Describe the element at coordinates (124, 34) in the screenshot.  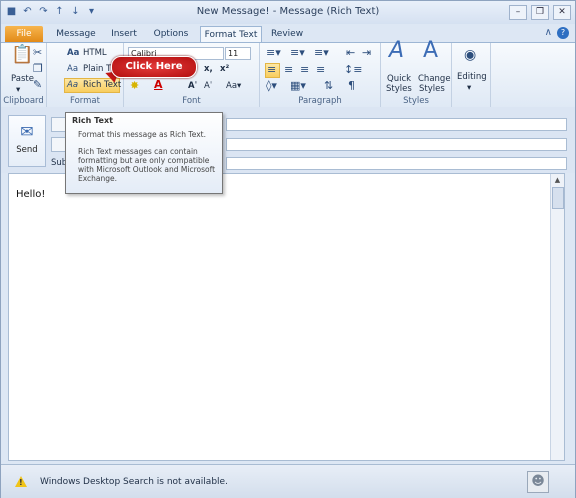
I see `tab-insert: Insert` at that location.